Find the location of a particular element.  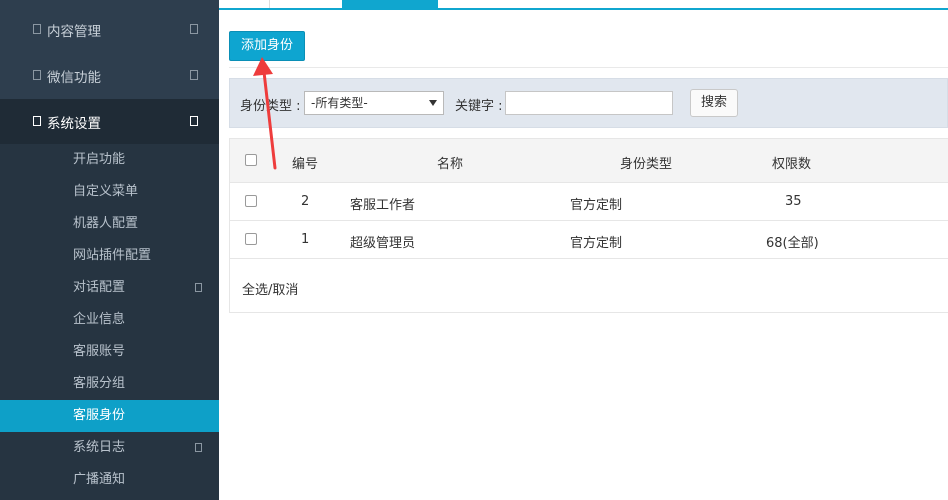

filter-bar: 身份类型 : -所有类型- 关键字 : 搜索 is located at coordinates (588, 103).